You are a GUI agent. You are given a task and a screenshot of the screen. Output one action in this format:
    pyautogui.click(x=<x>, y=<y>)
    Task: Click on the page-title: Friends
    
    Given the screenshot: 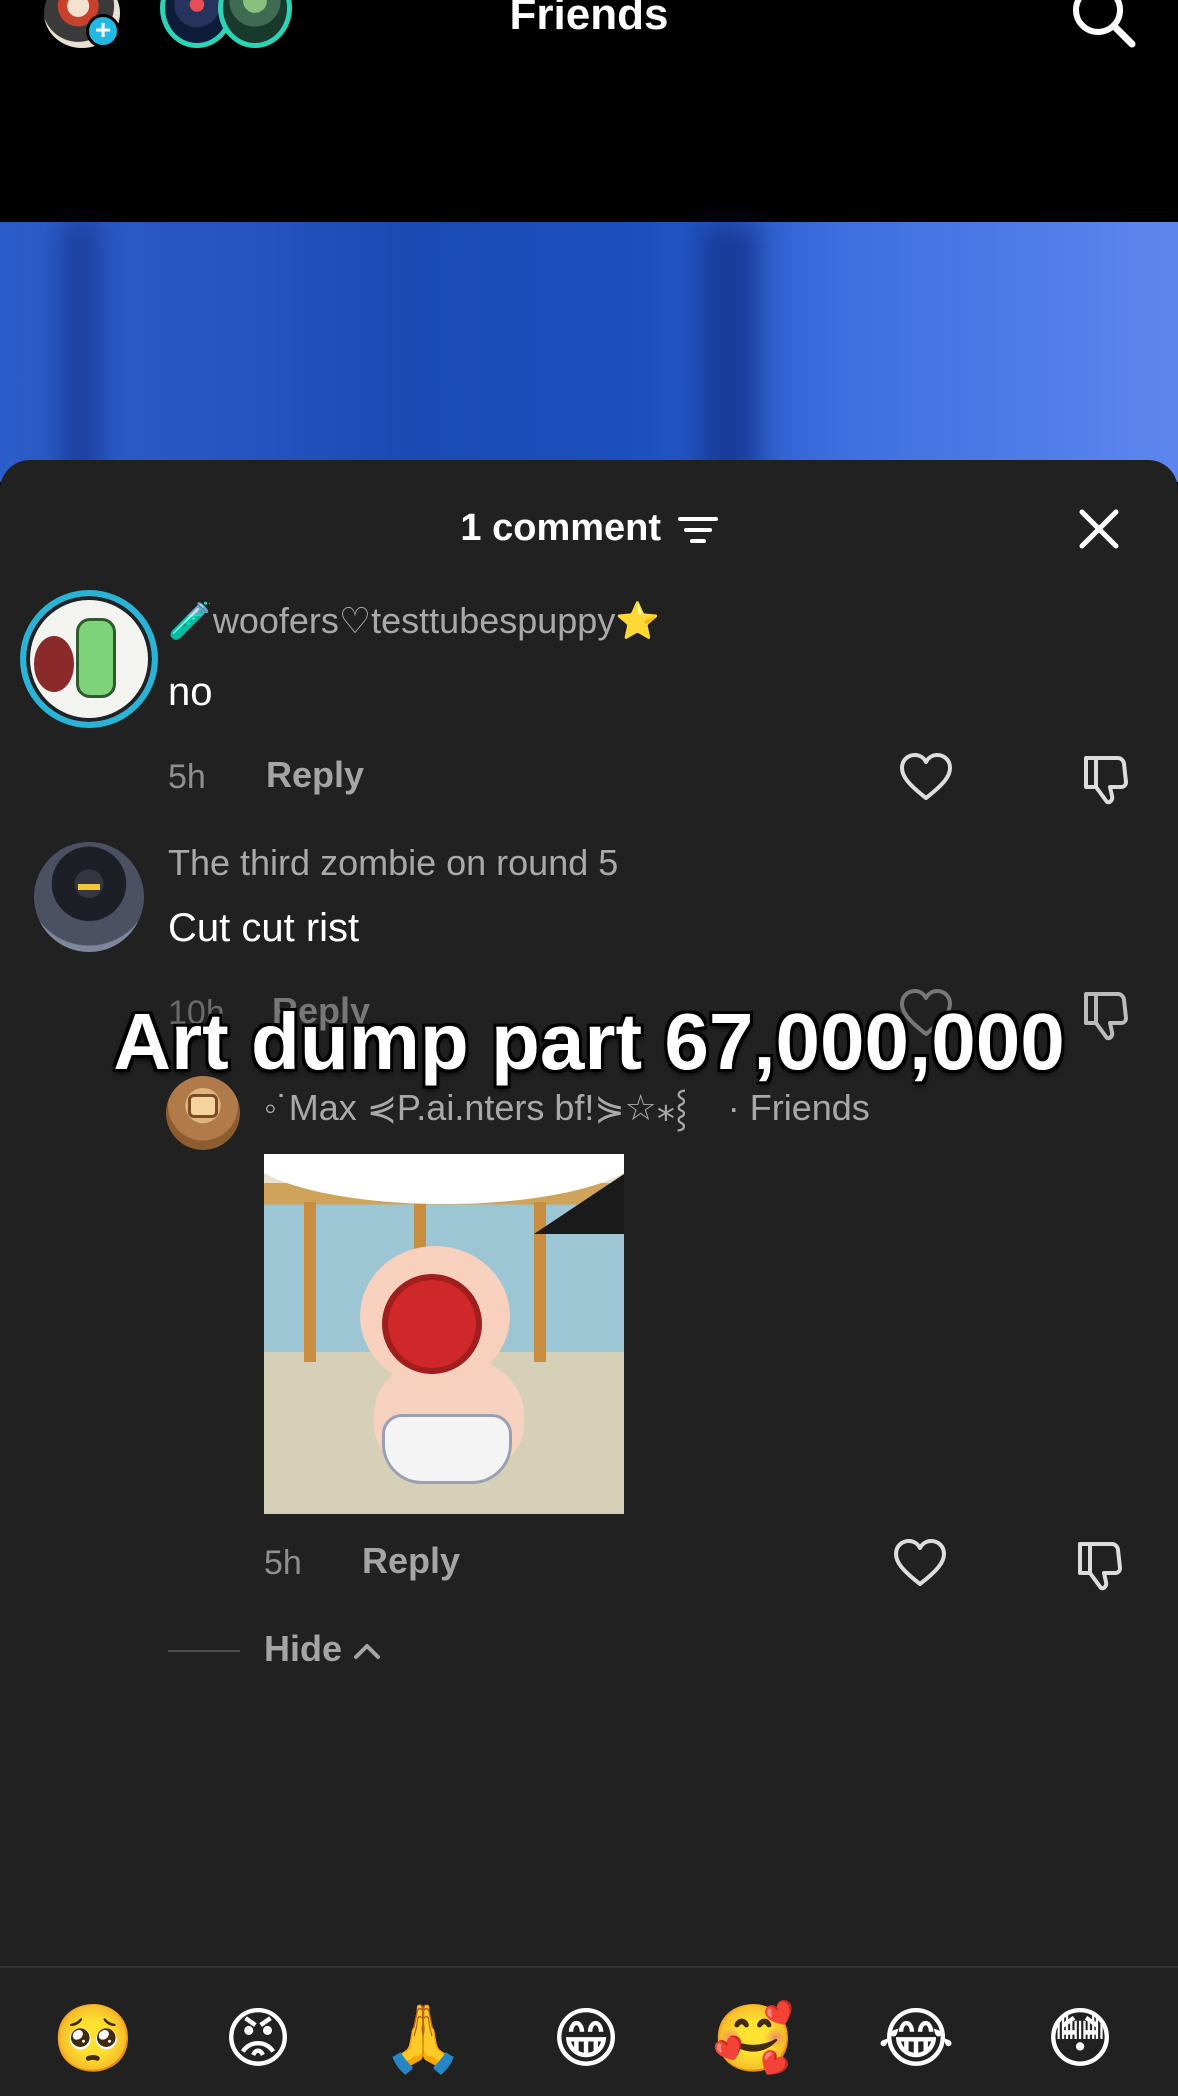 What is the action you would take?
    pyautogui.click(x=589, y=20)
    